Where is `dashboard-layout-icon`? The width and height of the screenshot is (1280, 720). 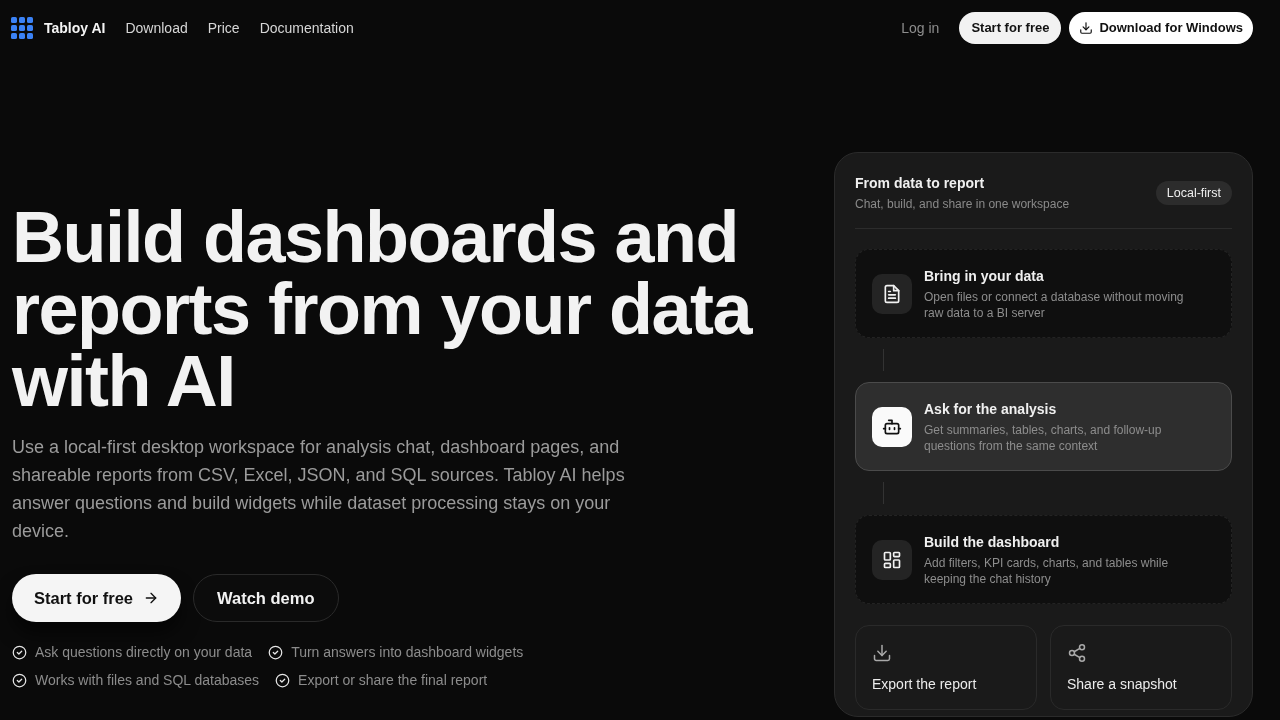
dashboard-layout-icon is located at coordinates (892, 559).